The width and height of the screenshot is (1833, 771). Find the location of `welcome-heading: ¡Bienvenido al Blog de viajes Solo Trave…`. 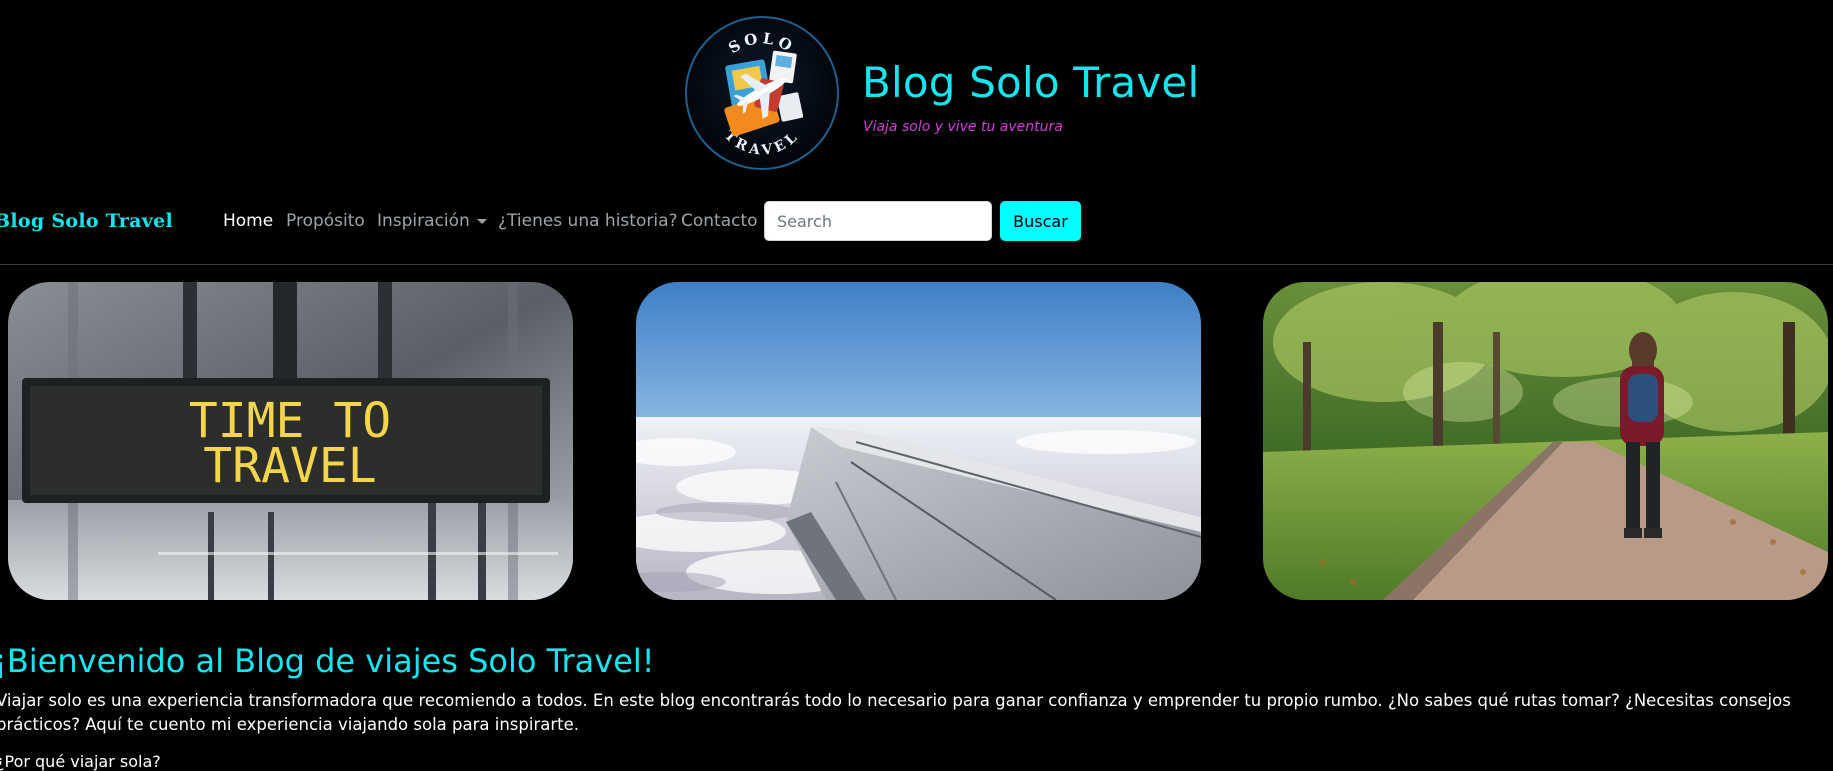

welcome-heading: ¡Bienvenido al Blog de viajes Solo Trave… is located at coordinates (327, 661).